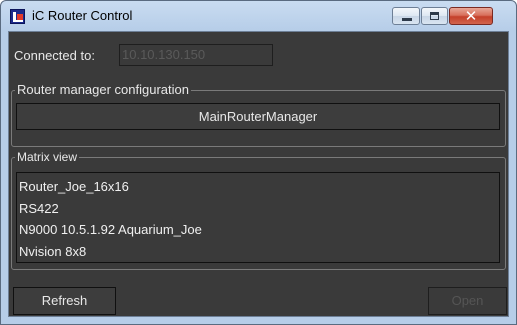 The image size is (517, 325). I want to click on router-manager-config-title: Router manager configuration, so click(103, 89).